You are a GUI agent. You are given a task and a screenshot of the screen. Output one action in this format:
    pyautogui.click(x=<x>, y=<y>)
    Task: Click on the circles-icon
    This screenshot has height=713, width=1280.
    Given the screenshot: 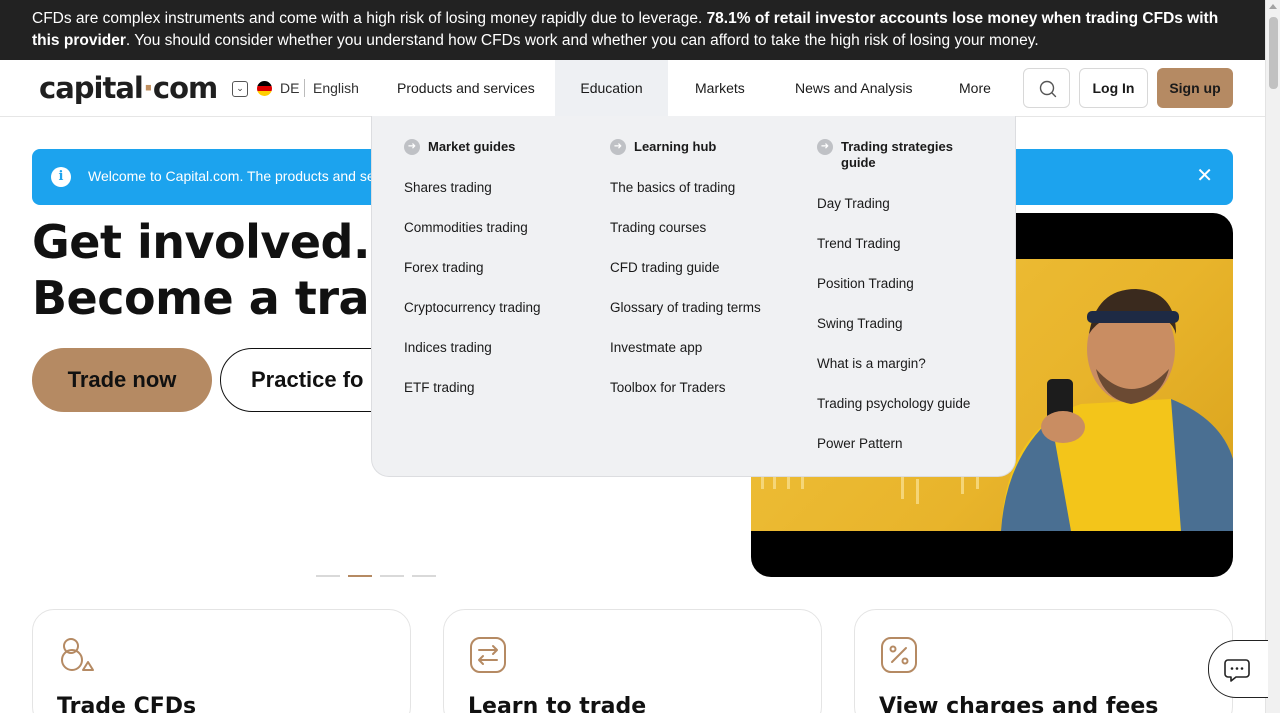 What is the action you would take?
    pyautogui.click(x=77, y=654)
    